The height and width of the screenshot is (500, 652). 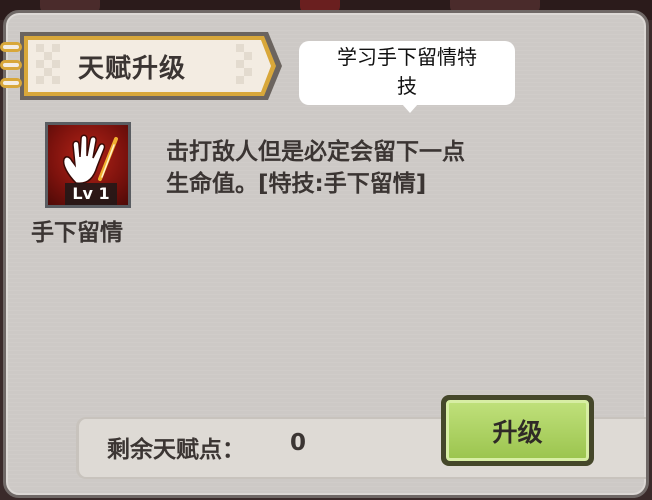 What do you see at coordinates (176, 450) in the screenshot?
I see `talent-points-label: 剩余天赋点：` at bounding box center [176, 450].